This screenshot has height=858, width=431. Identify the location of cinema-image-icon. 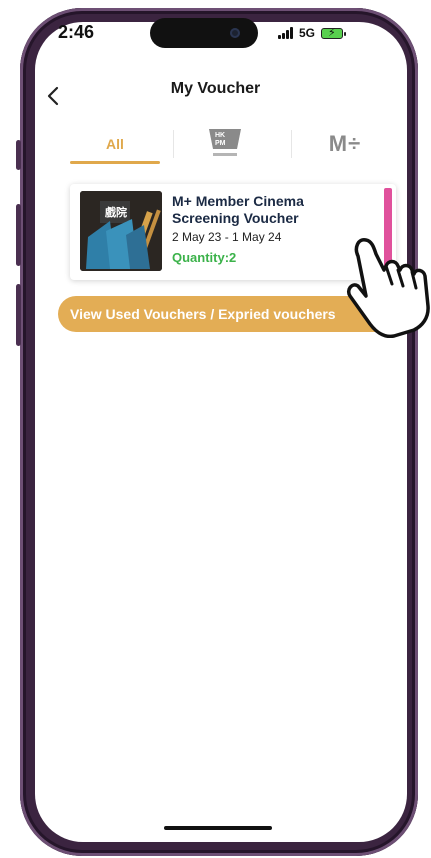
(121, 231).